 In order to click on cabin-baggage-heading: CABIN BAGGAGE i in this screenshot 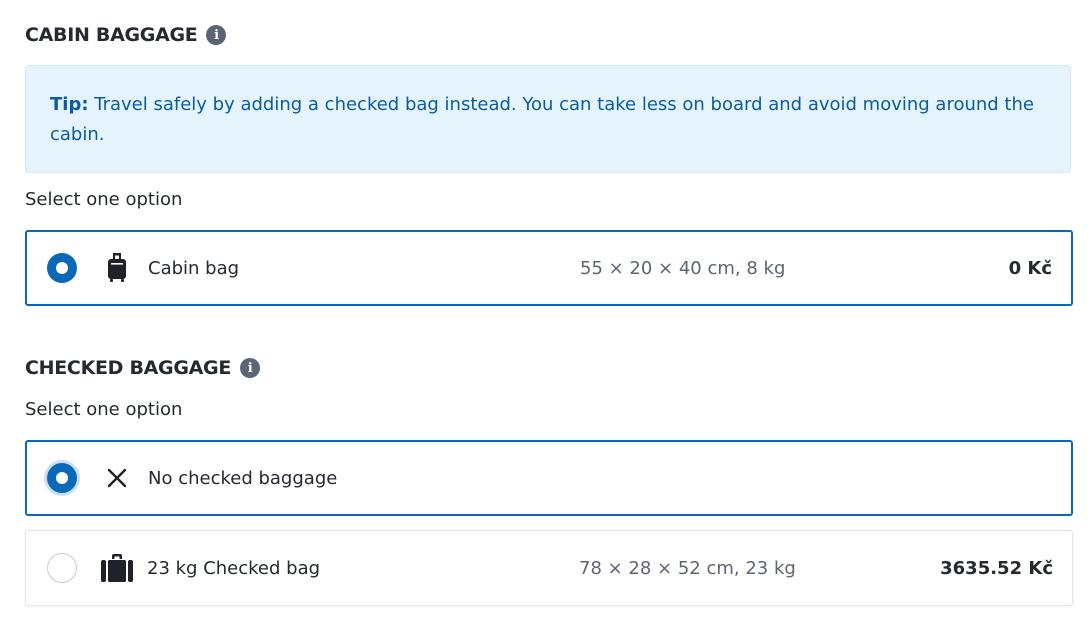, I will do `click(126, 35)`.